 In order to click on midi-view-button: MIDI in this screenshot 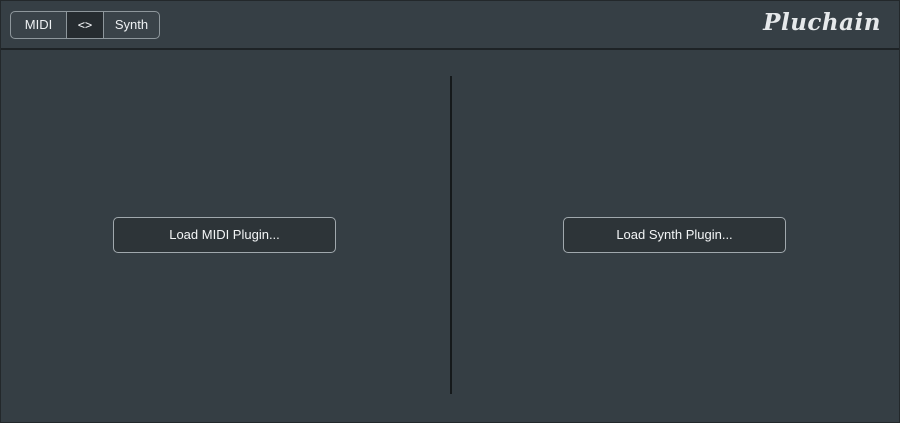, I will do `click(39, 25)`.